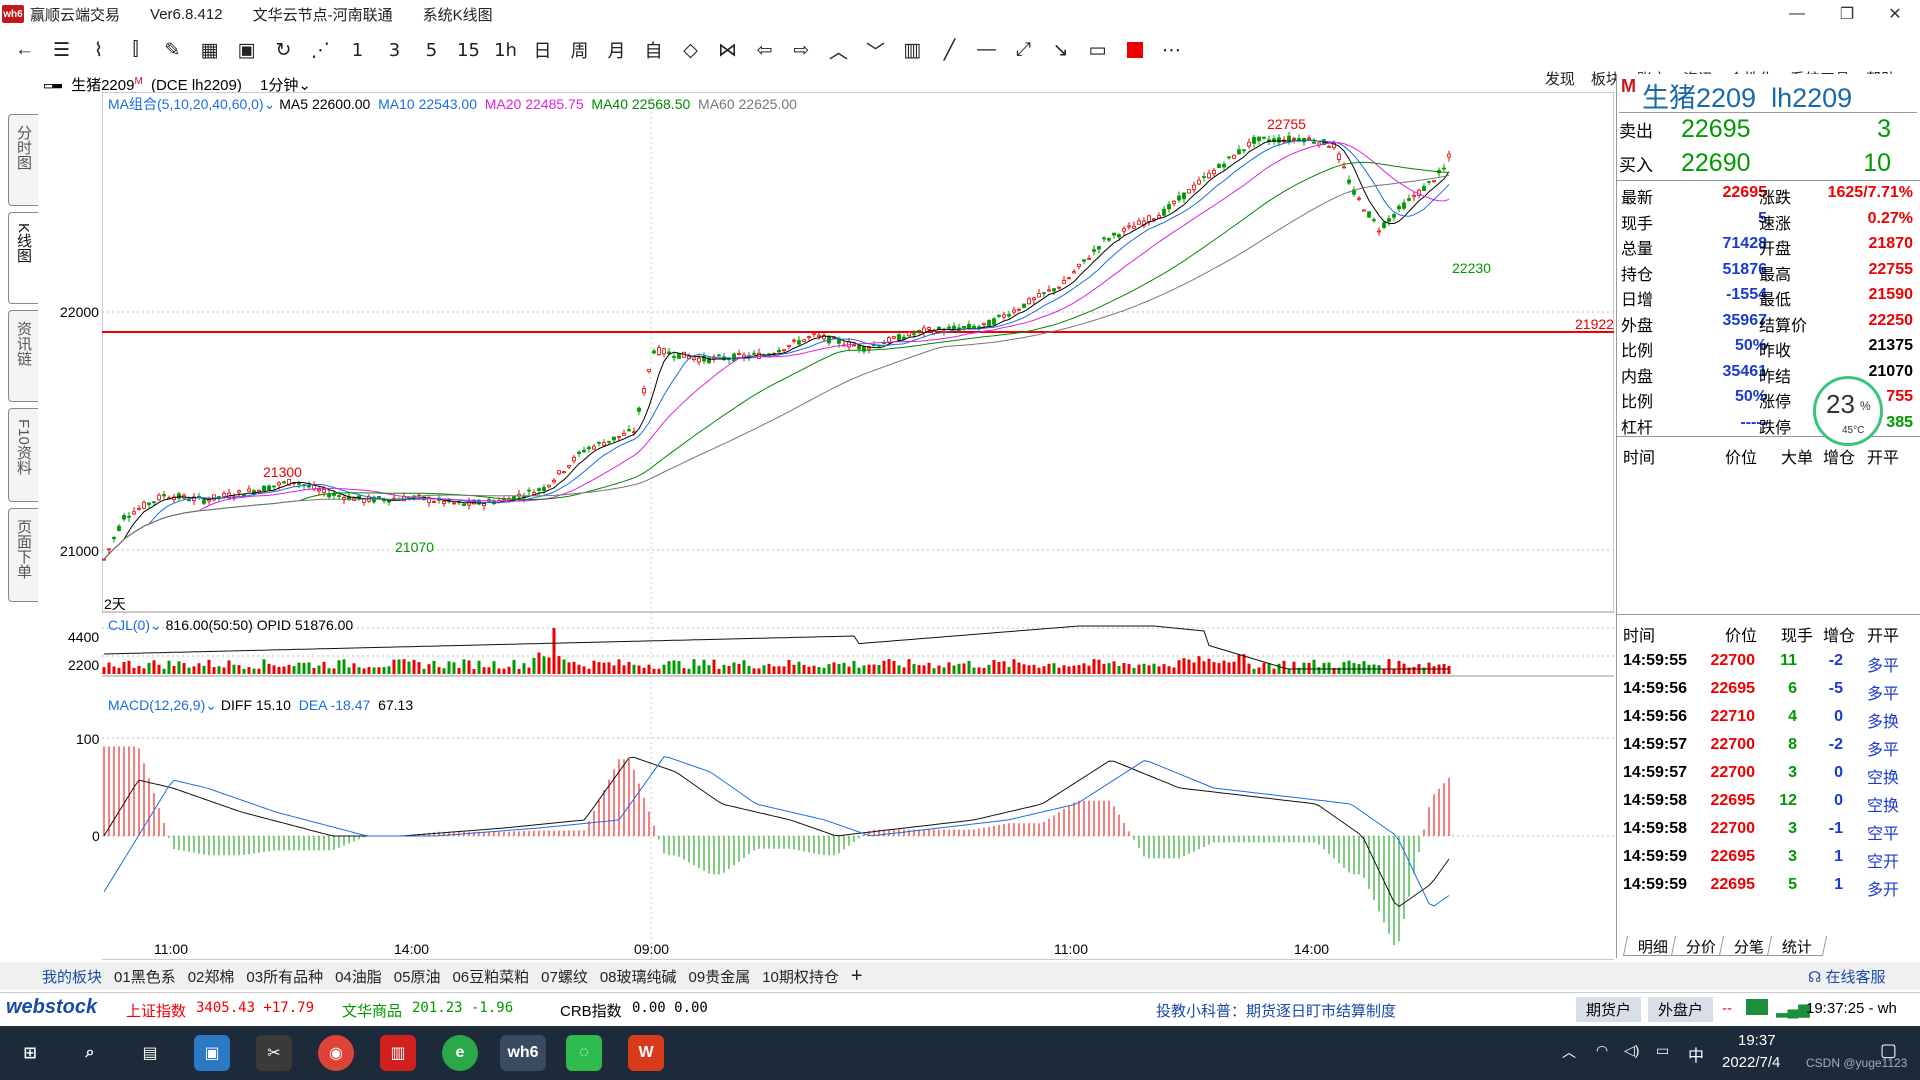 The image size is (1920, 1080). Describe the element at coordinates (283, 50) in the screenshot. I see `refresh-icon: ↻` at that location.